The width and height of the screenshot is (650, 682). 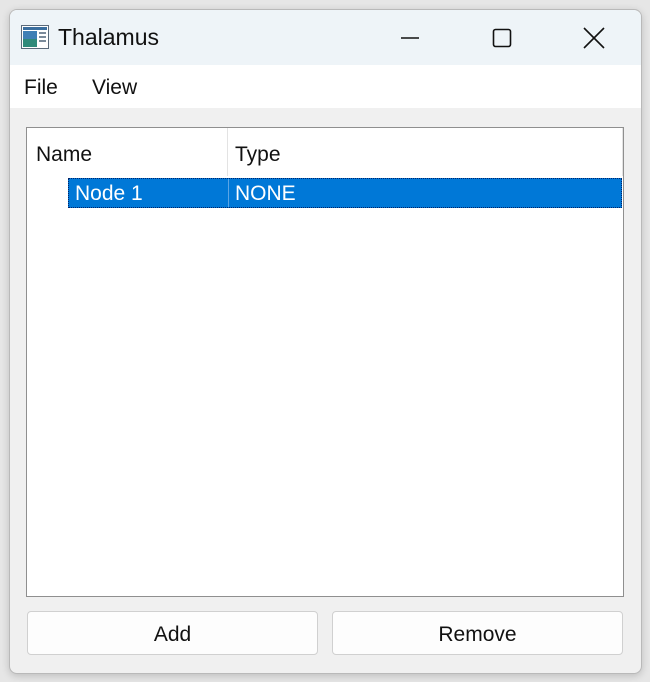 I want to click on minimize-button, so click(x=410, y=37).